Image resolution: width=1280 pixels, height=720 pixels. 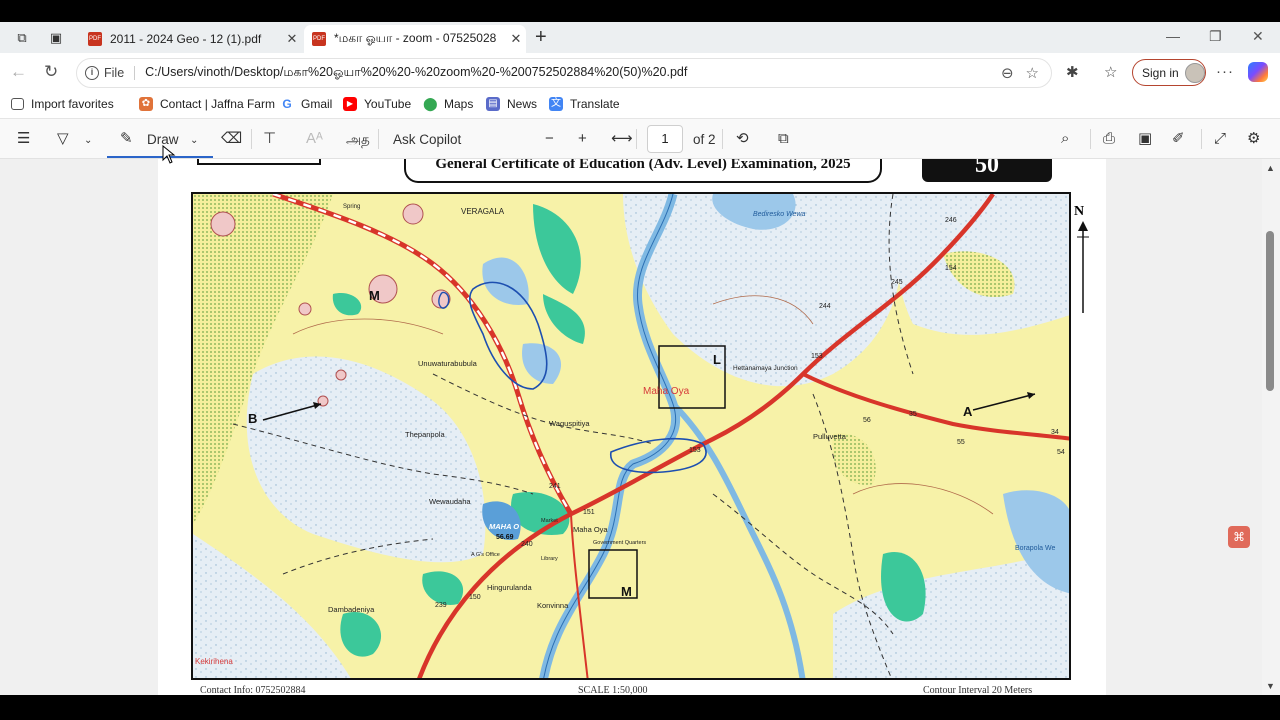 What do you see at coordinates (120, 73) in the screenshot?
I see `file-chip: File` at bounding box center [120, 73].